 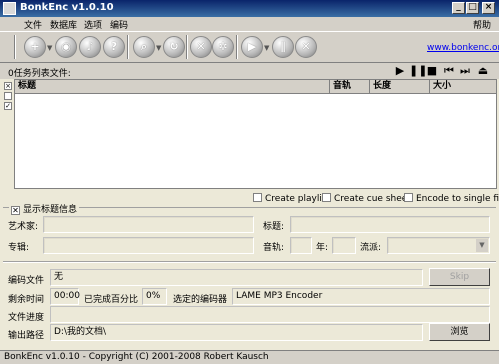 What do you see at coordinates (465, 71) in the screenshot?
I see `next-icon: ⏭` at bounding box center [465, 71].